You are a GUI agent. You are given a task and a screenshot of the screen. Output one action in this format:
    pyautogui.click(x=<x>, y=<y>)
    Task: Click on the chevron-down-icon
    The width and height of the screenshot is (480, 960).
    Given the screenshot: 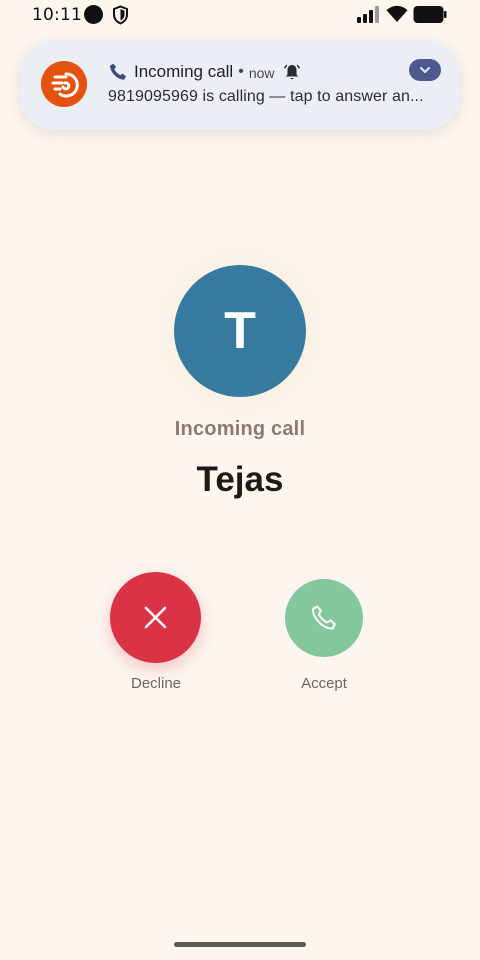 What is the action you would take?
    pyautogui.click(x=425, y=70)
    